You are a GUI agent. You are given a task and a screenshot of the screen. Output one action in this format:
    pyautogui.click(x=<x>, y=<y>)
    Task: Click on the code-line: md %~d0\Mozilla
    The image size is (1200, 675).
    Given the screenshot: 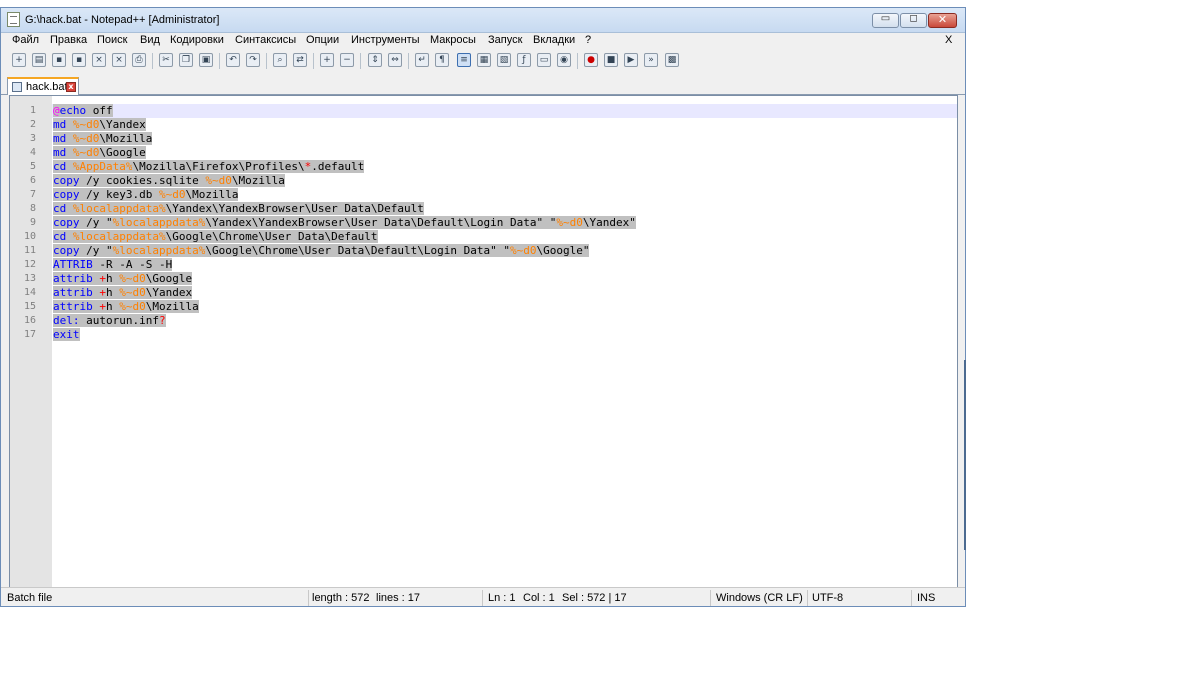 What is the action you would take?
    pyautogui.click(x=103, y=139)
    